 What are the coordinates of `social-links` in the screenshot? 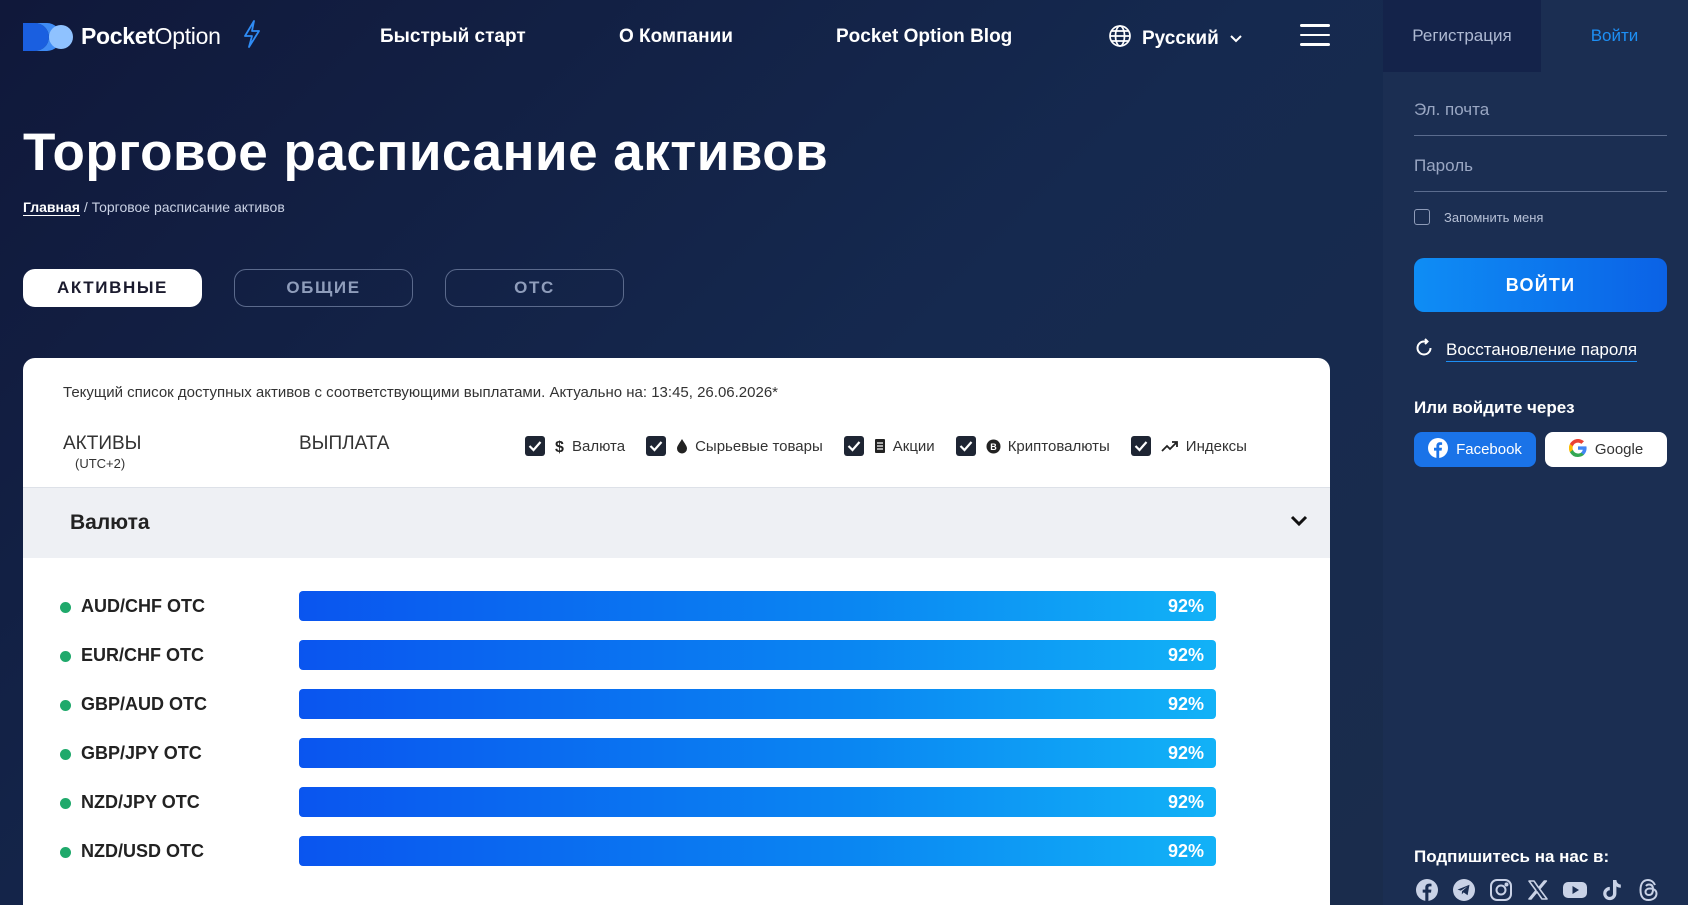 It's located at (1538, 890).